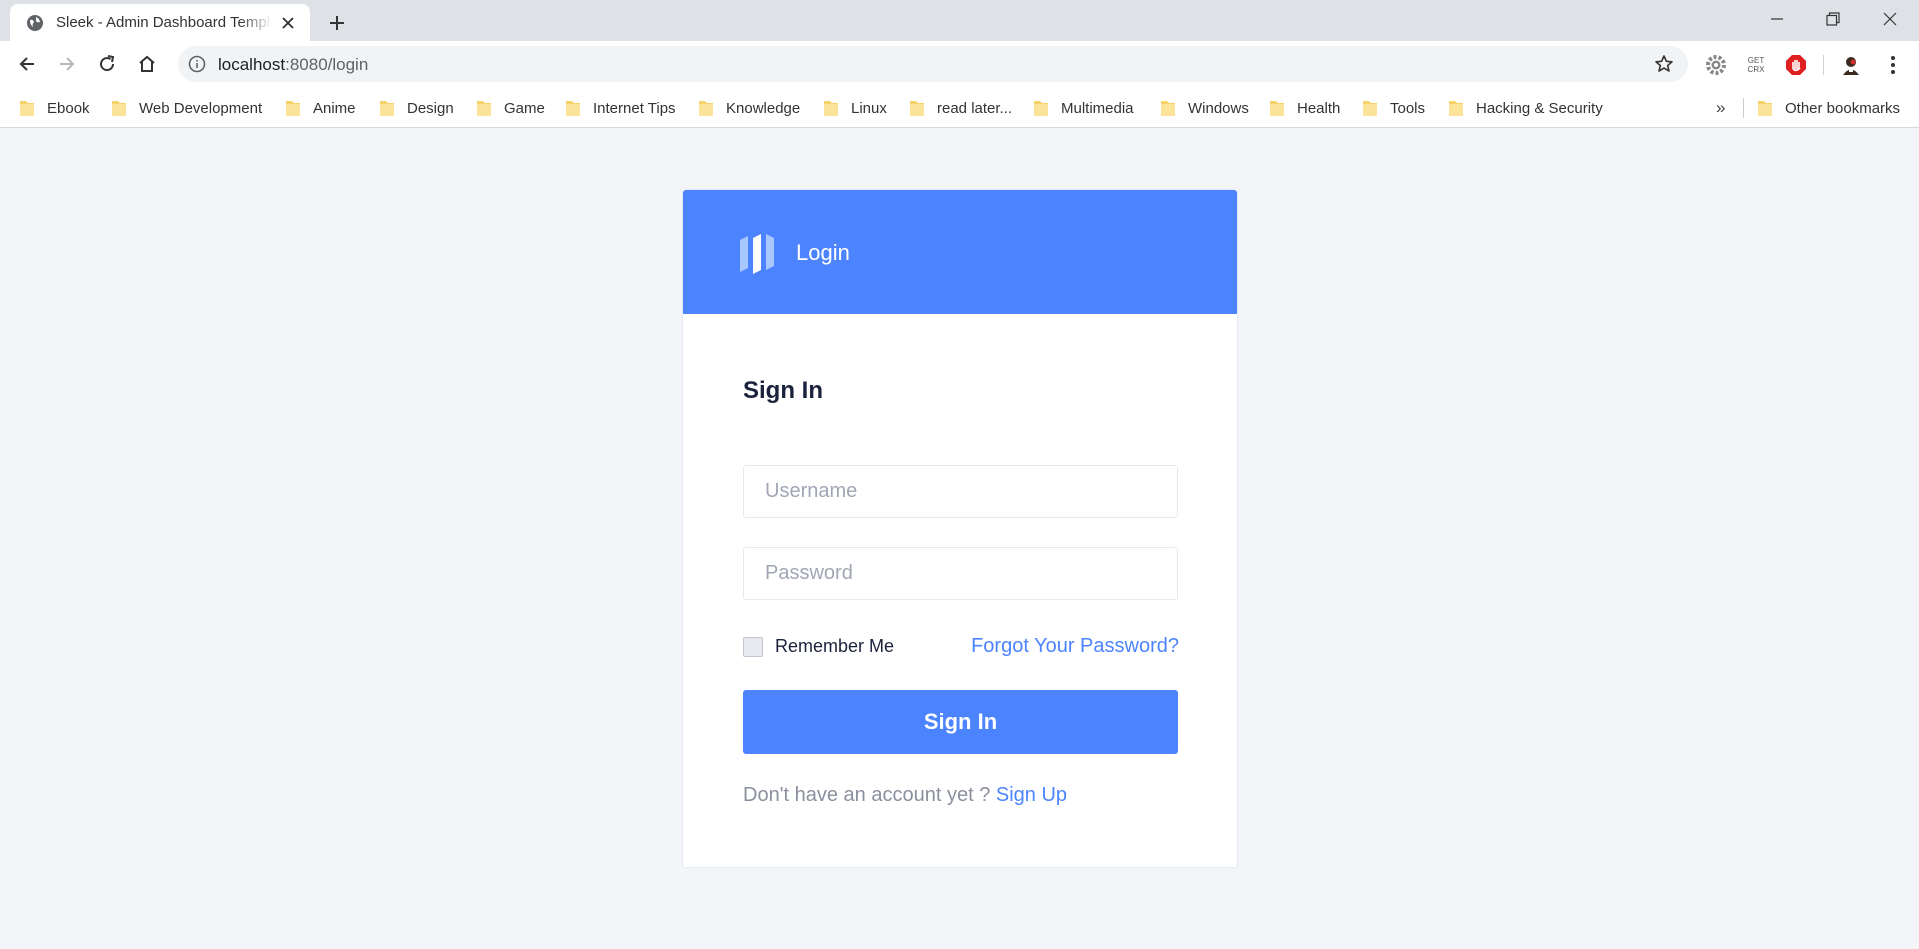 The width and height of the screenshot is (1919, 949). Describe the element at coordinates (288, 23) in the screenshot. I see `tab-close-icon` at that location.